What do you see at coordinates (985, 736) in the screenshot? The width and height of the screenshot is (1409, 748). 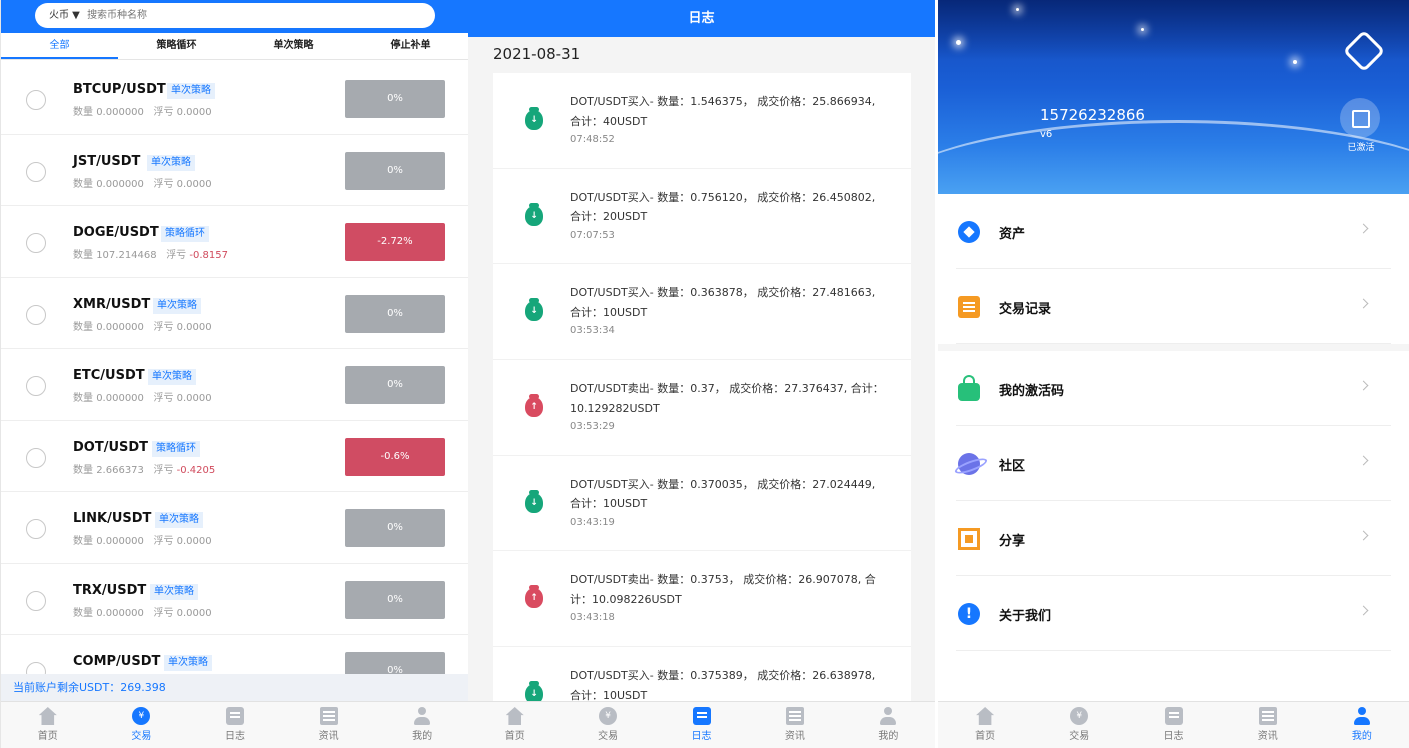 I see `tab-label: 首页` at bounding box center [985, 736].